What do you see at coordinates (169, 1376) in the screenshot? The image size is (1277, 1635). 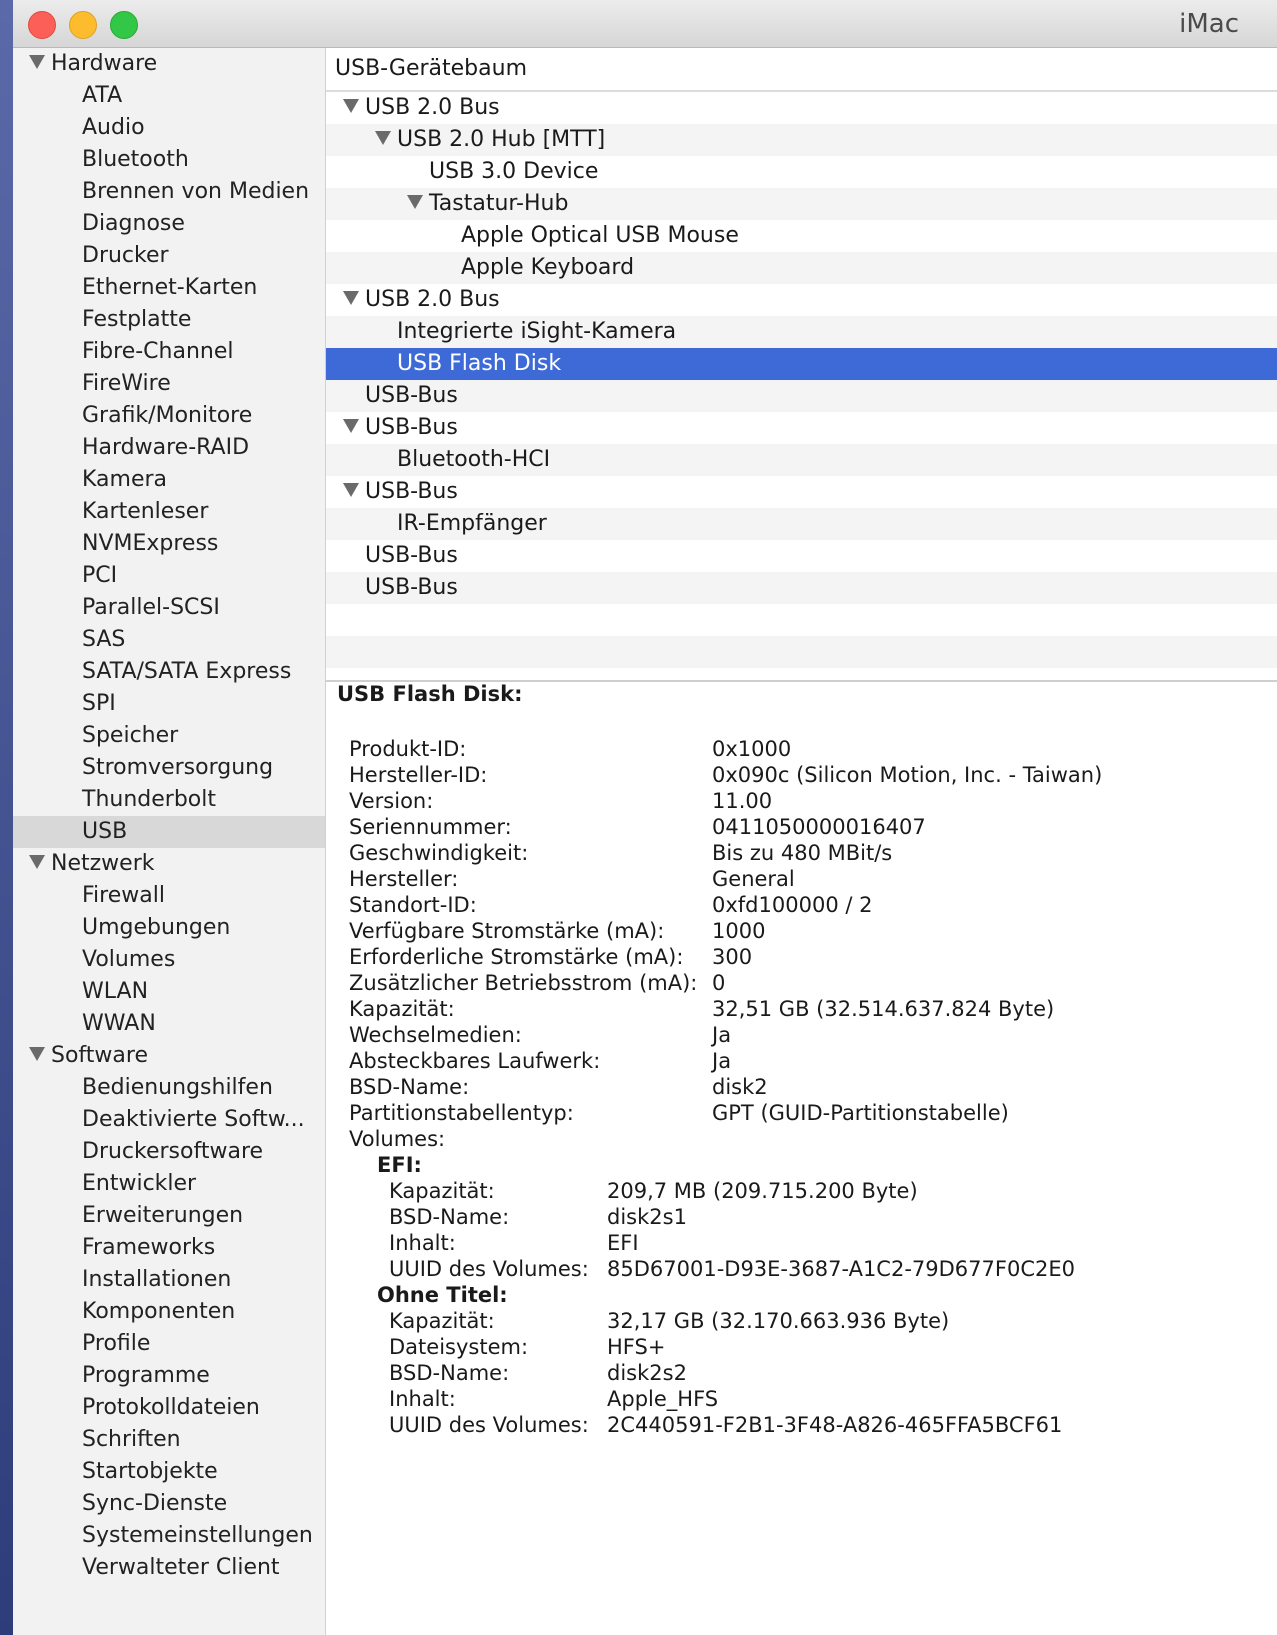 I see `sidebar-item: Programme` at bounding box center [169, 1376].